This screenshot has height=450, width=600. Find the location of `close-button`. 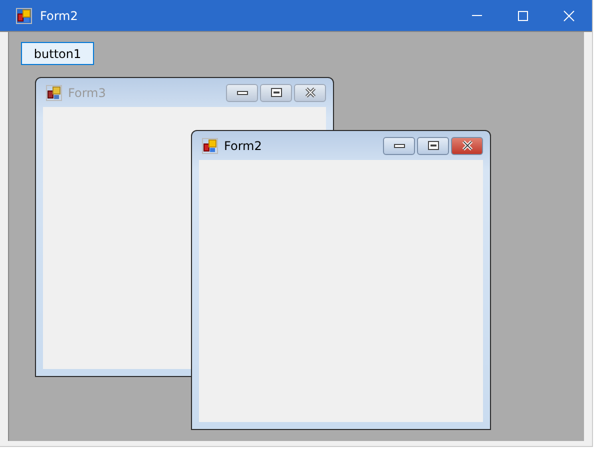

close-button is located at coordinates (467, 145).